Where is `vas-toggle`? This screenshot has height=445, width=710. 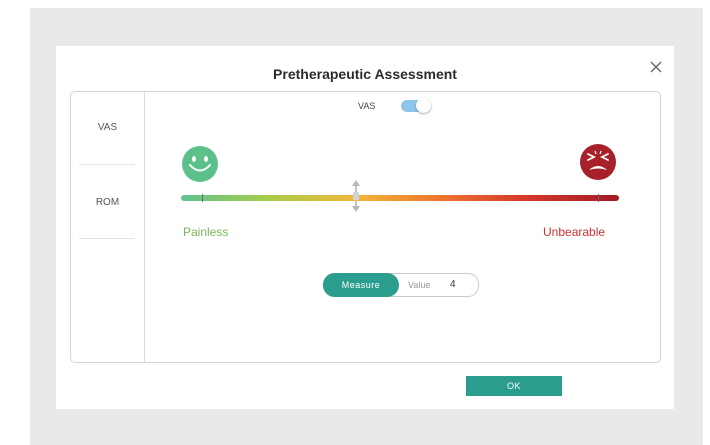
vas-toggle is located at coordinates (416, 105).